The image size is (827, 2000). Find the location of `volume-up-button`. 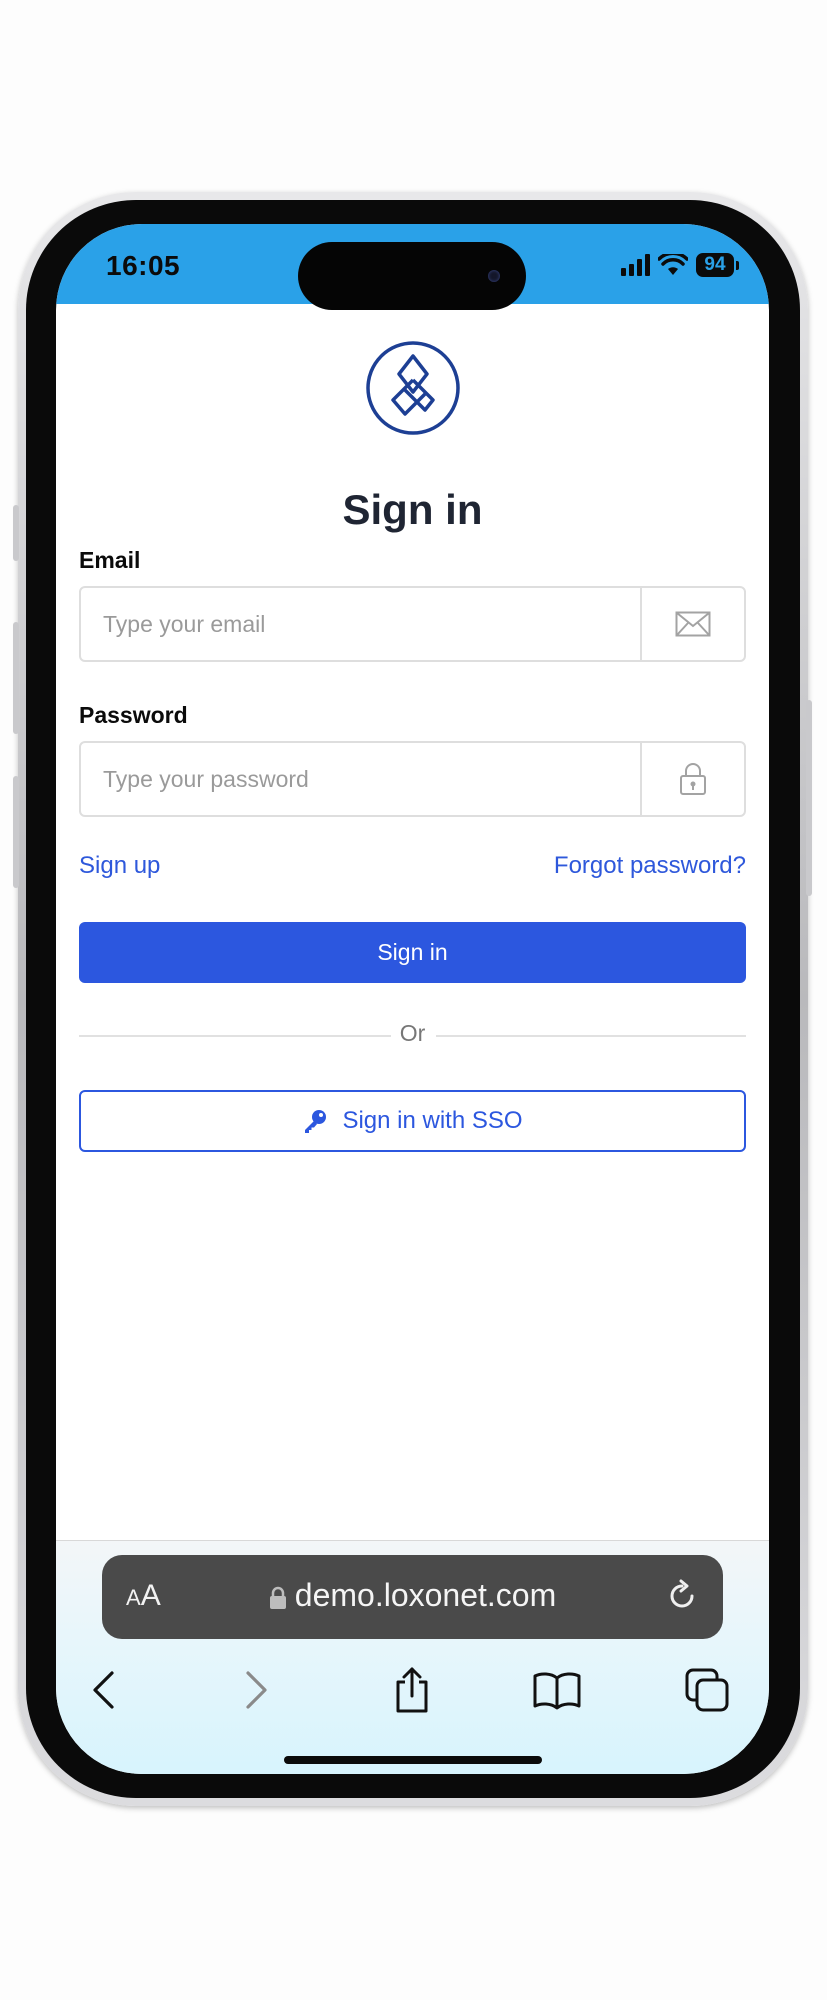

volume-up-button is located at coordinates (16, 678).